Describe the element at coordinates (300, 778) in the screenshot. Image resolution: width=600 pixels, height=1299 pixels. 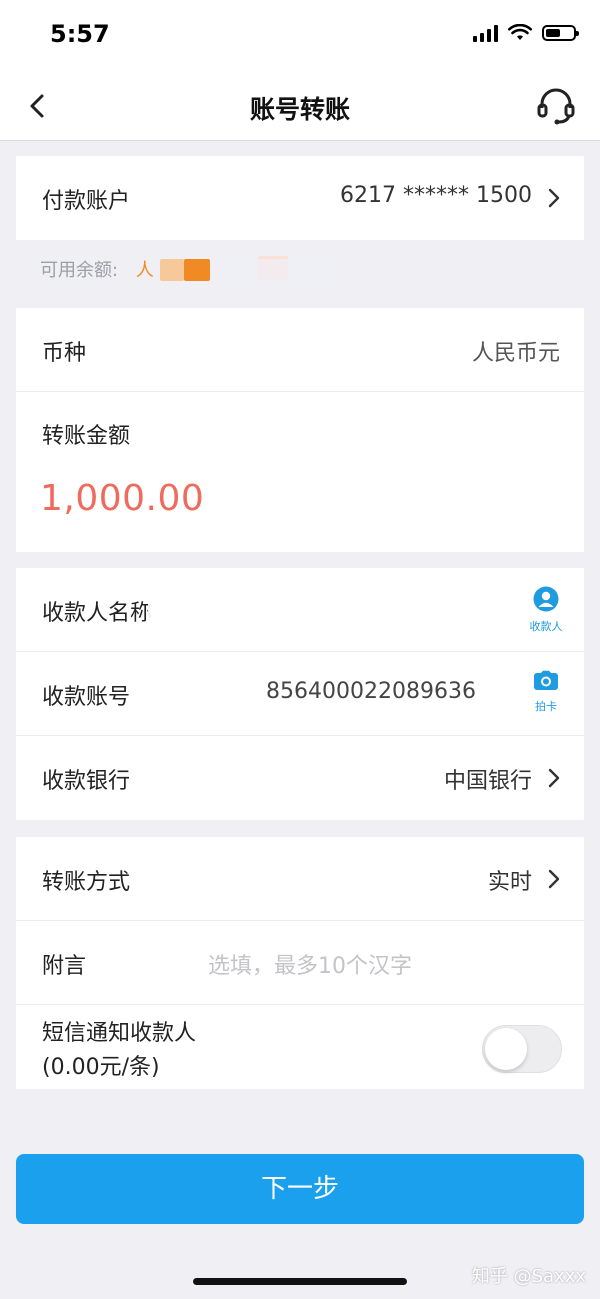
I see `payee-bank-row: 收款银行 中国银行` at that location.